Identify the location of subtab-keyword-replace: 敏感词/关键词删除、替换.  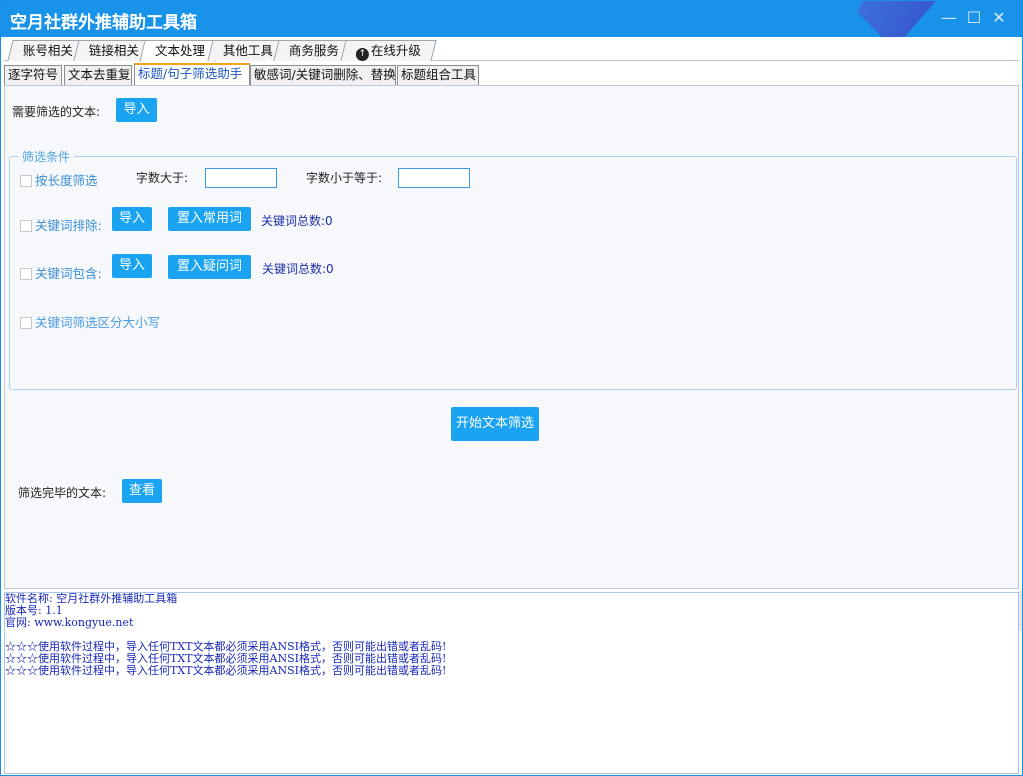
(323, 75).